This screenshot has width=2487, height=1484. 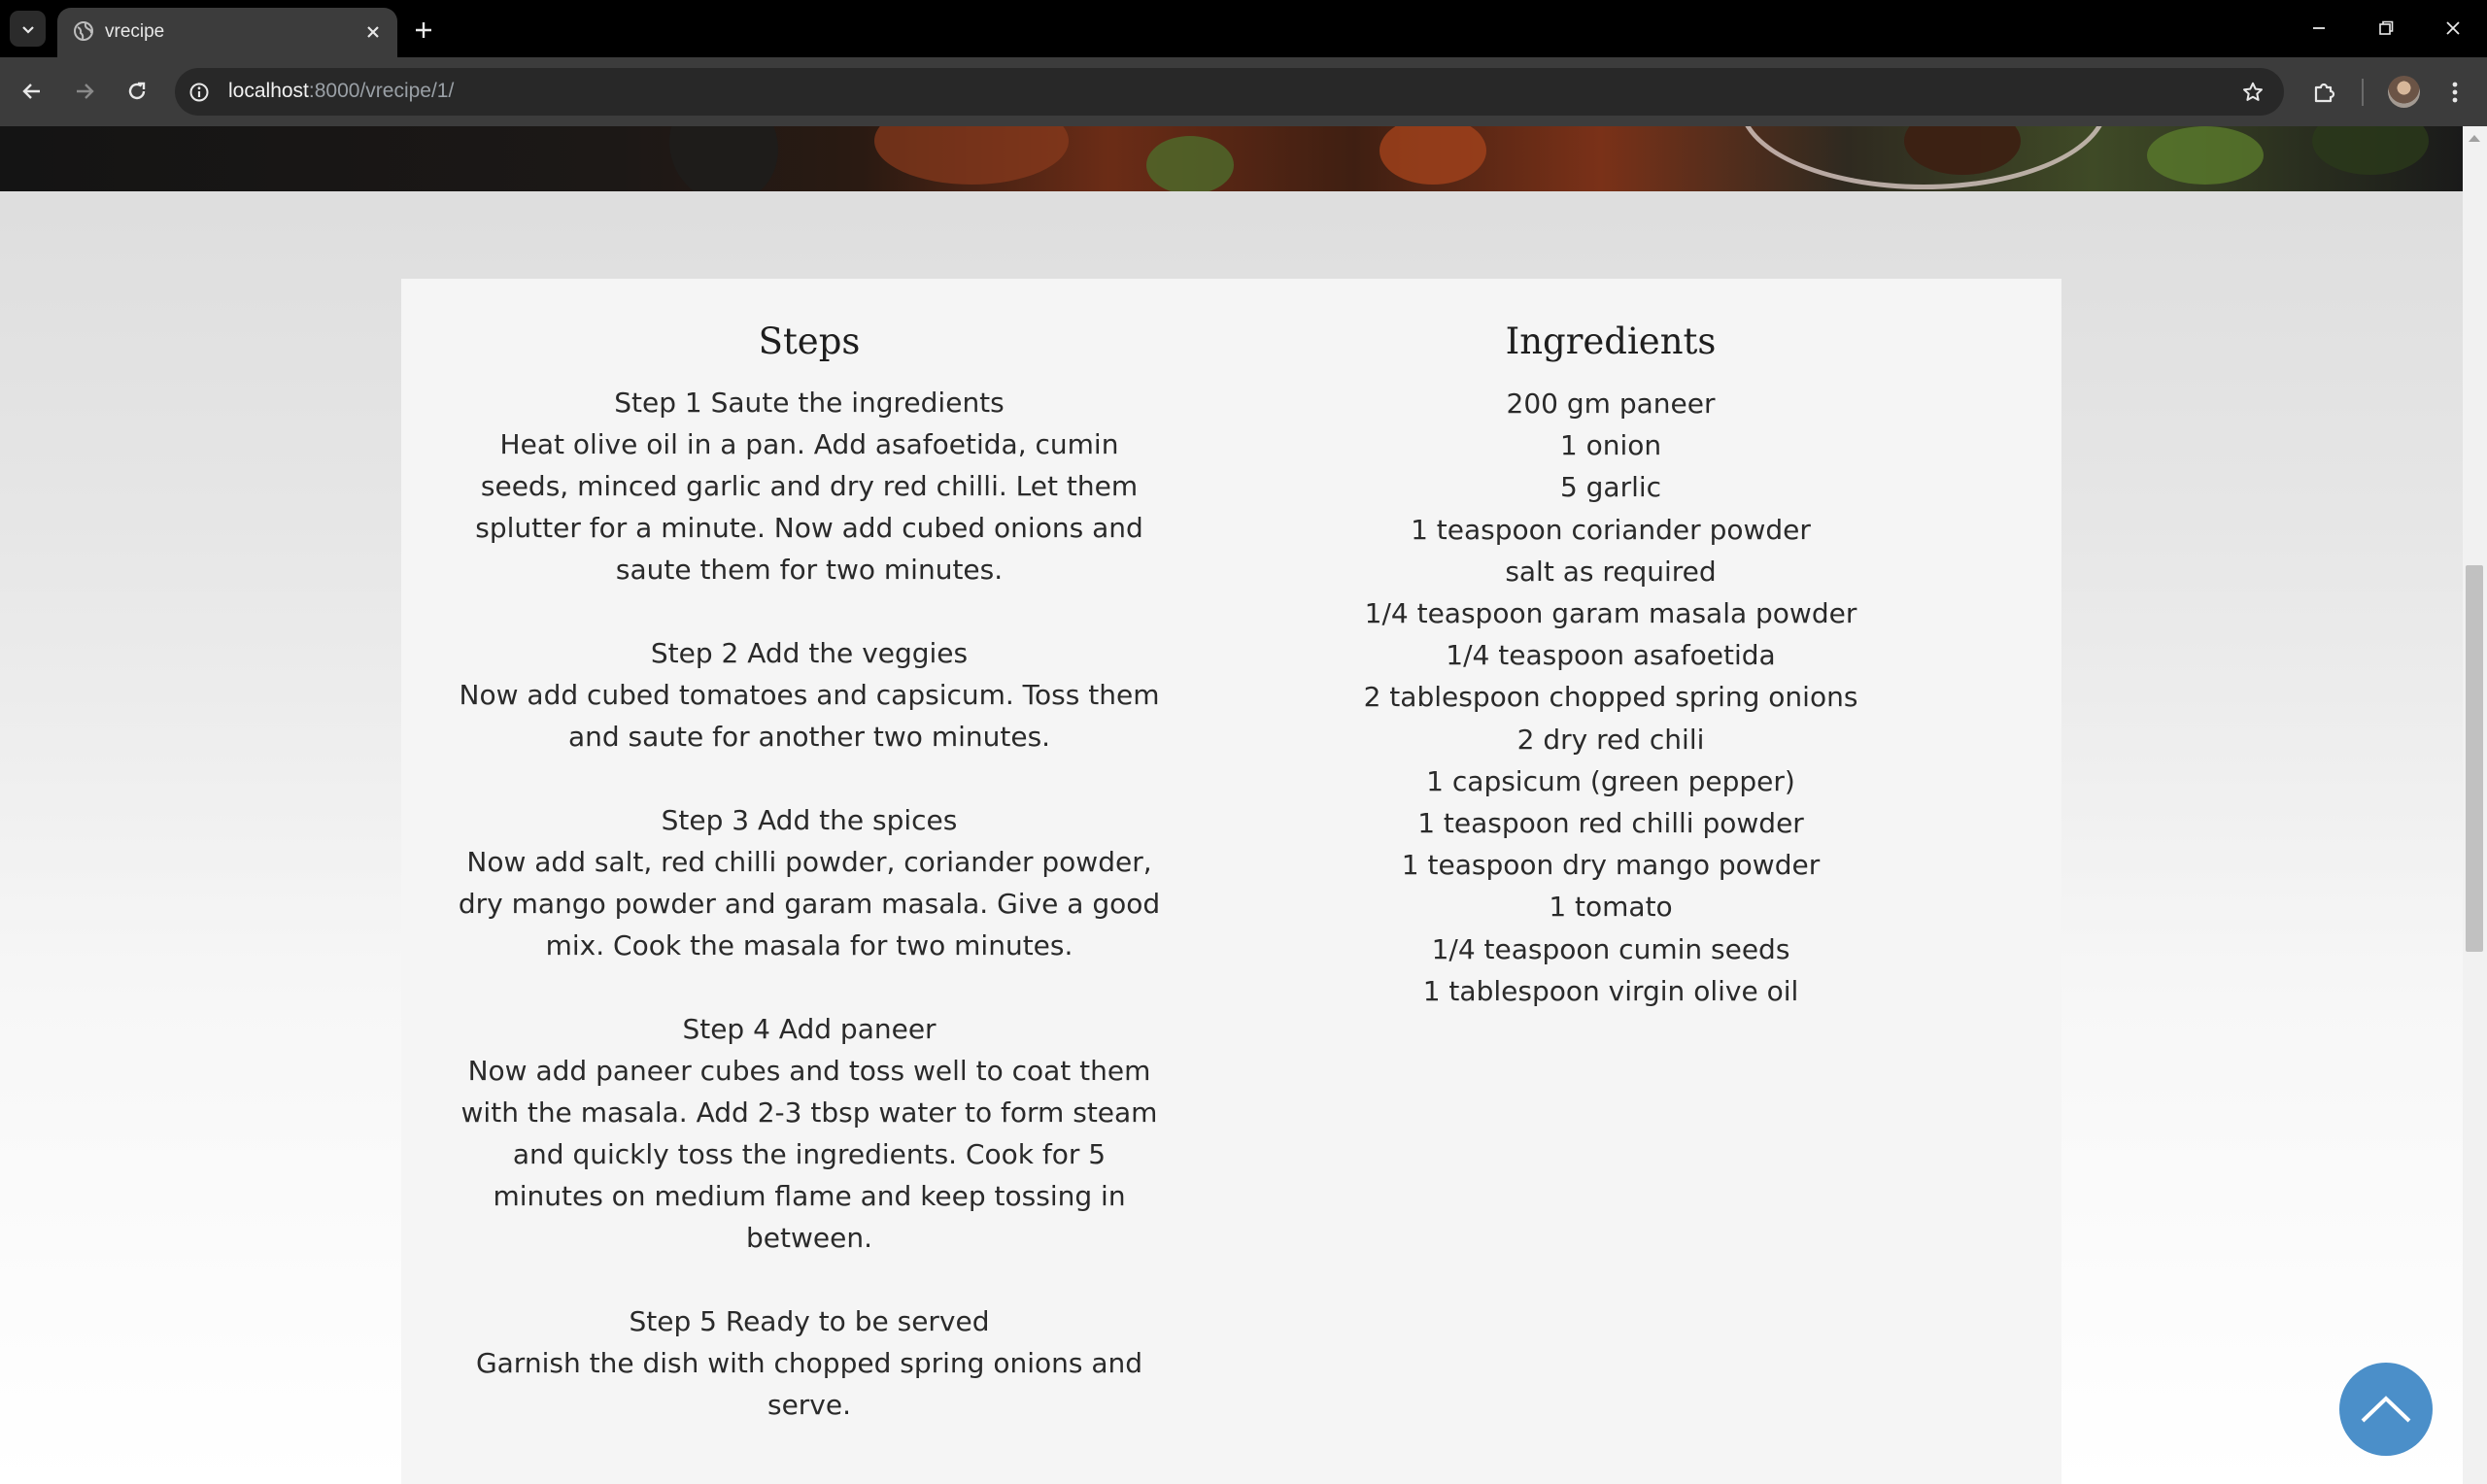 I want to click on restore-button, so click(x=2386, y=28).